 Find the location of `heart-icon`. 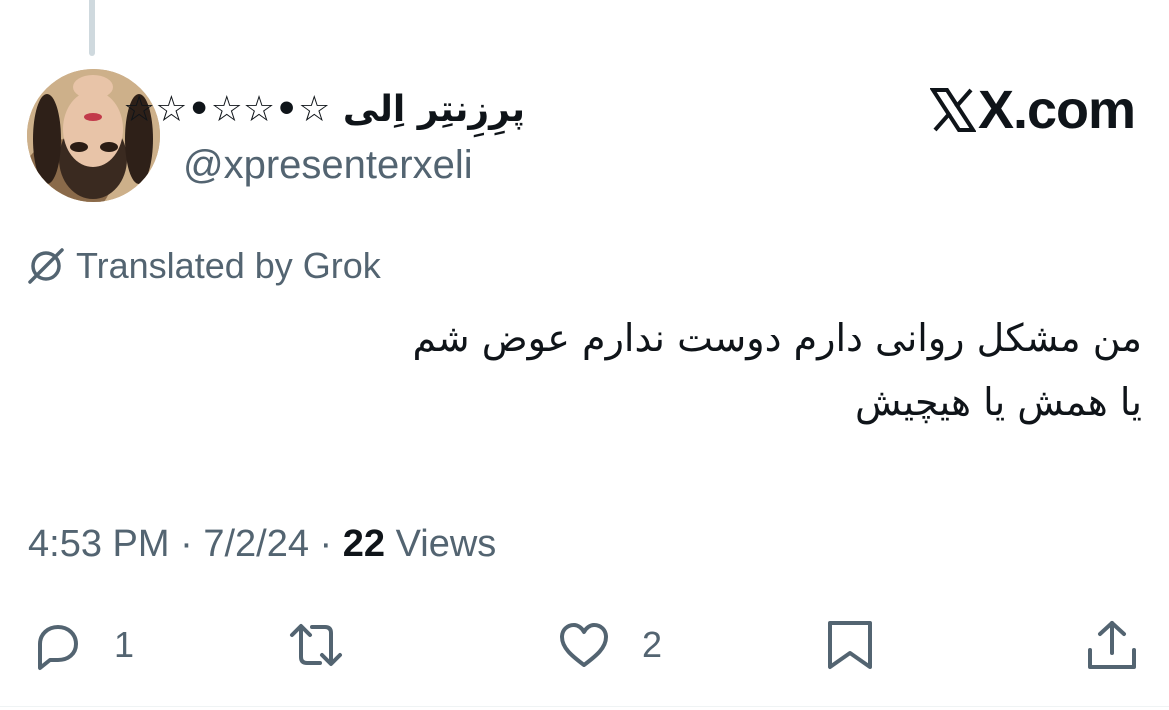

heart-icon is located at coordinates (584, 645).